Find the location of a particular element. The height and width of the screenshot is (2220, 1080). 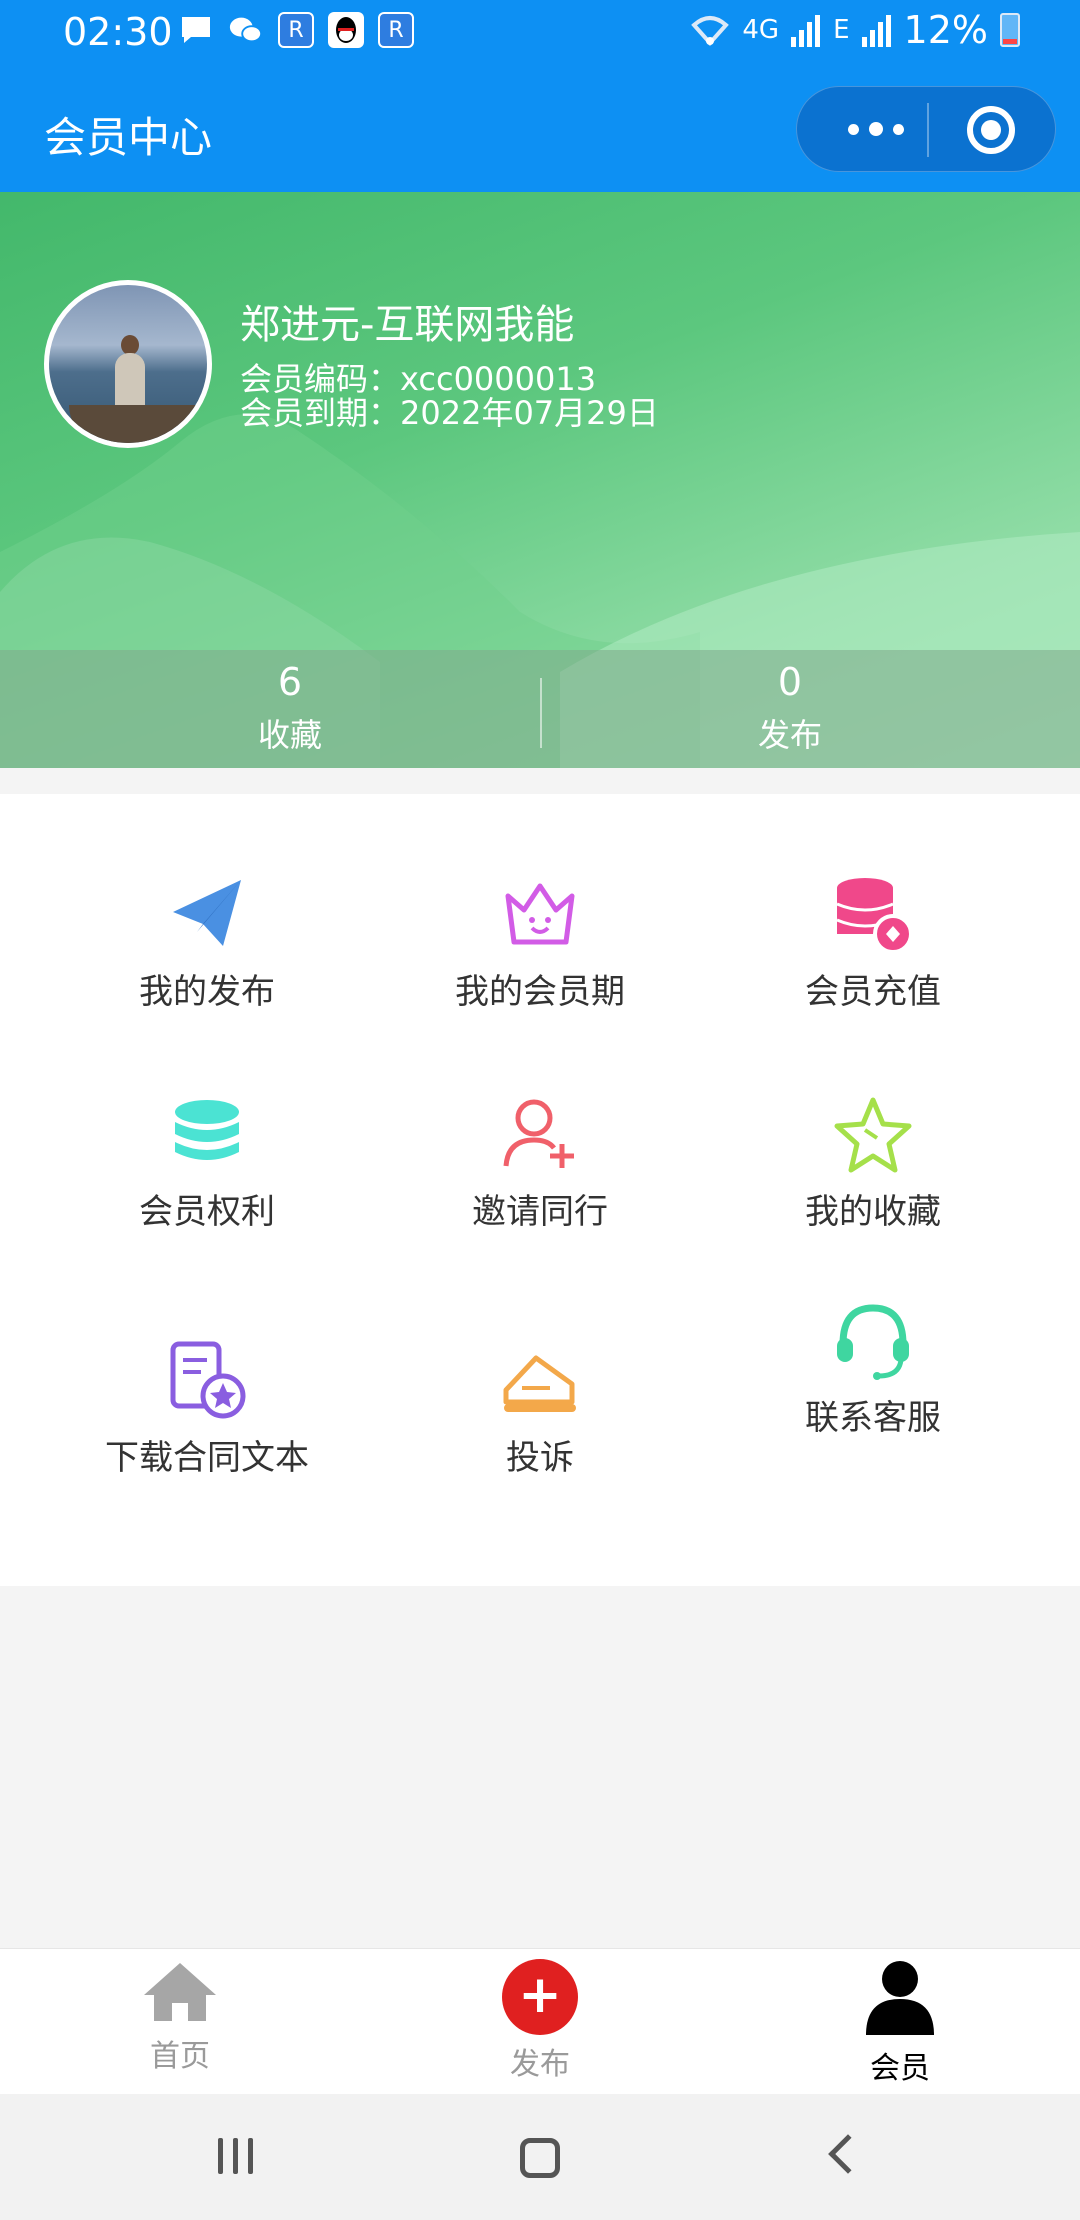

coin-stack-icon is located at coordinates (874, 916).